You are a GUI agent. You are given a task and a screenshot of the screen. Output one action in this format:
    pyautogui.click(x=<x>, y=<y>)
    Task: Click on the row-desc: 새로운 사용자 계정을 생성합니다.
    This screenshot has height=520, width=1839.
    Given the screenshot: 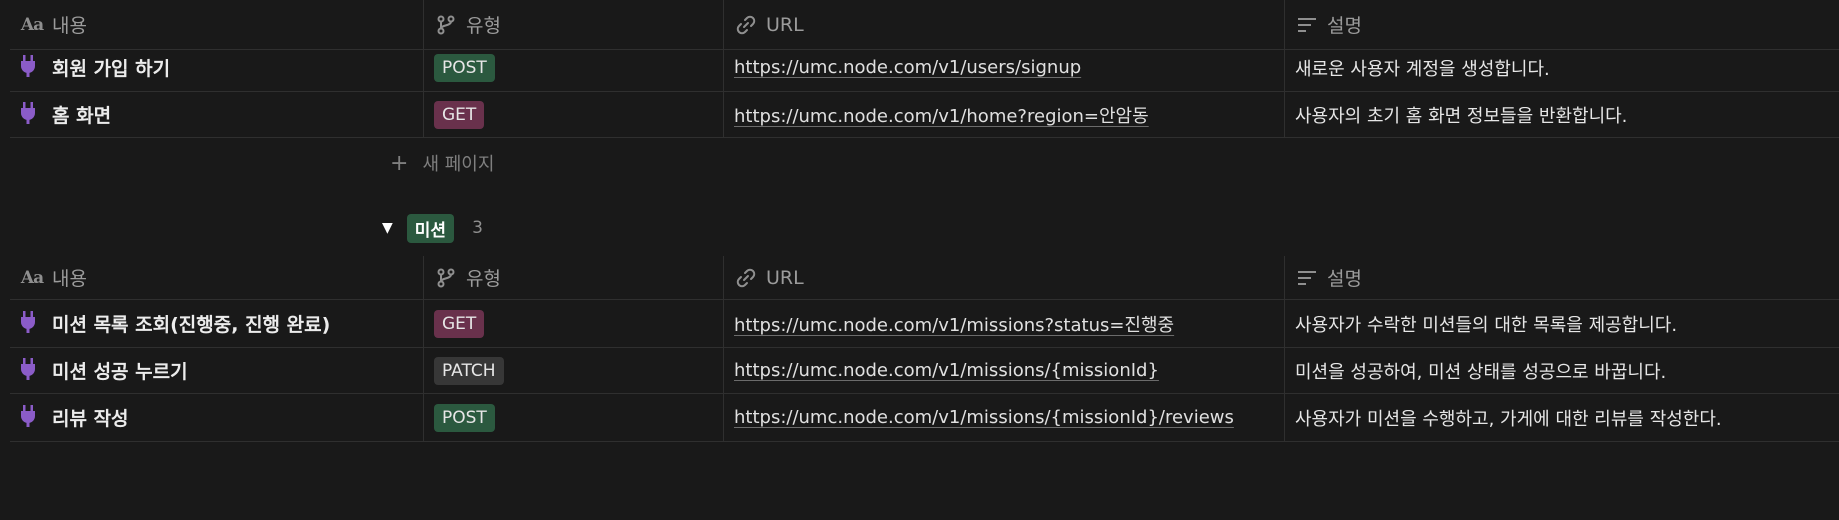 What is the action you would take?
    pyautogui.click(x=1562, y=67)
    